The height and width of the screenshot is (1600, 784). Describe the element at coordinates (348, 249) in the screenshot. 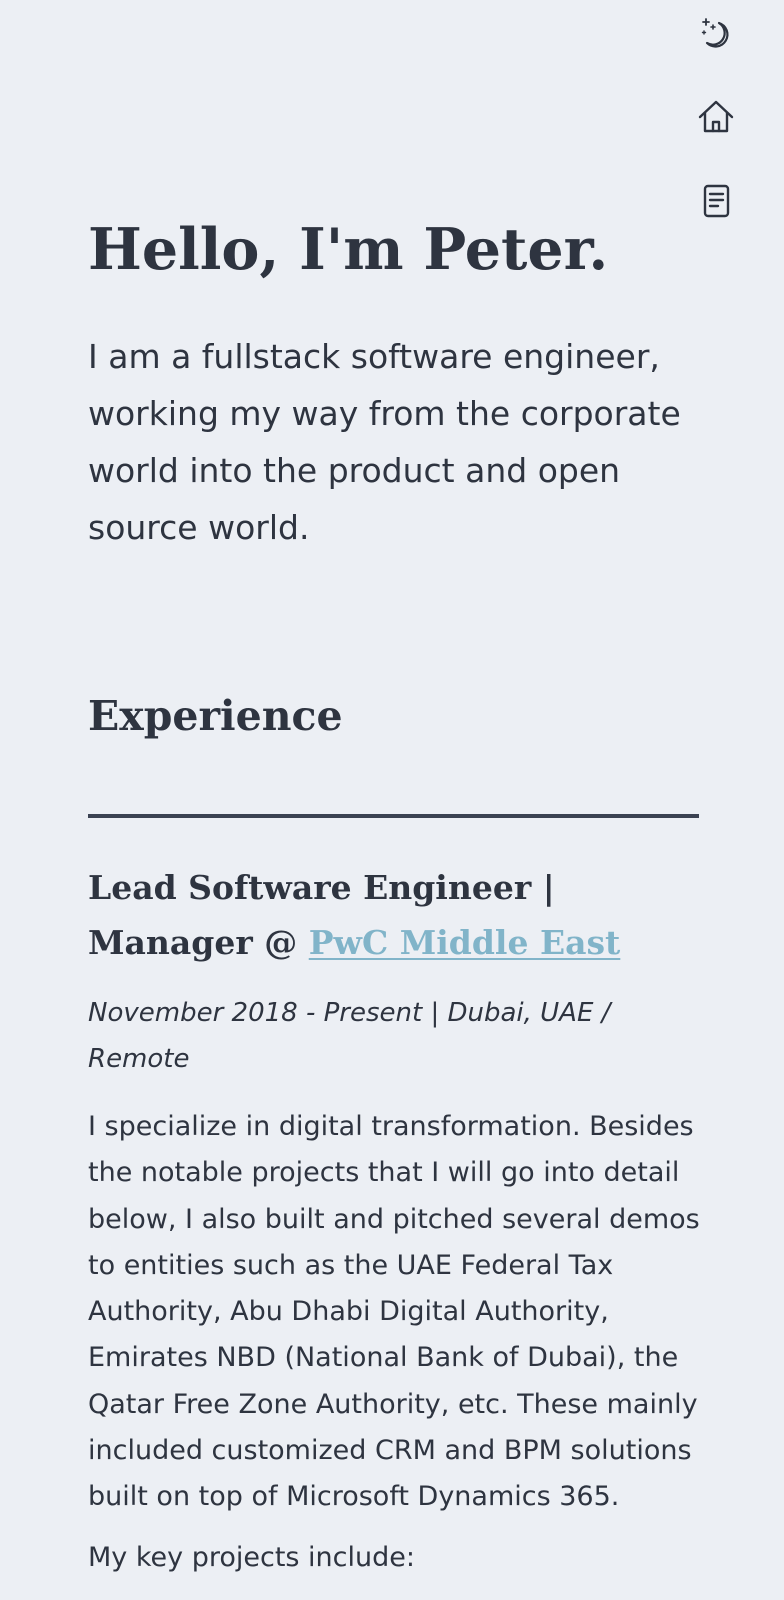

I see `hero-title: Hello, I'm Peter.` at that location.